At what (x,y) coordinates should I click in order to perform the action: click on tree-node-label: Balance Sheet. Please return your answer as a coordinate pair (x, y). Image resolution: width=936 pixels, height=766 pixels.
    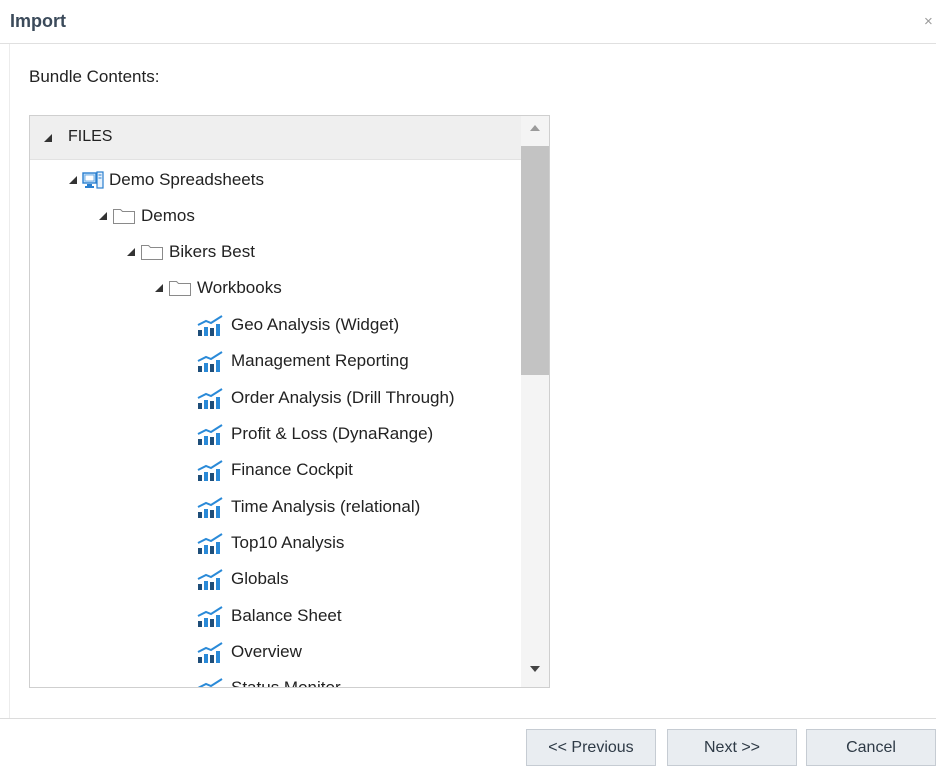
    Looking at the image, I should click on (286, 615).